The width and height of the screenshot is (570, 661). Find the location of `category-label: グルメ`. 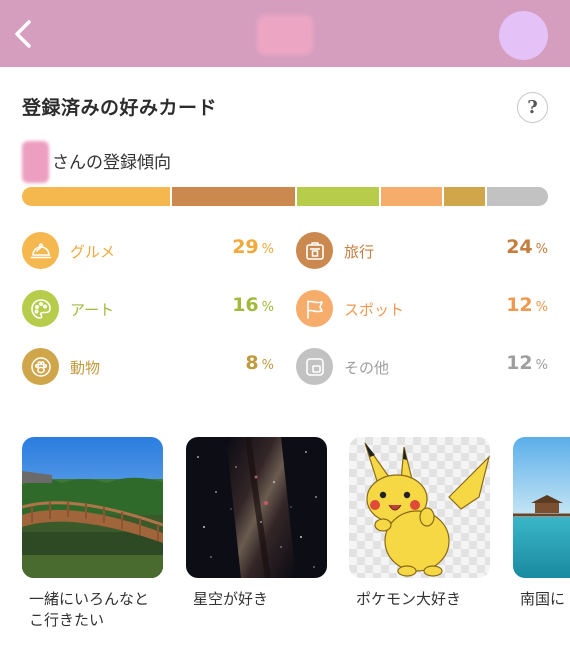

category-label: グルメ is located at coordinates (93, 252).